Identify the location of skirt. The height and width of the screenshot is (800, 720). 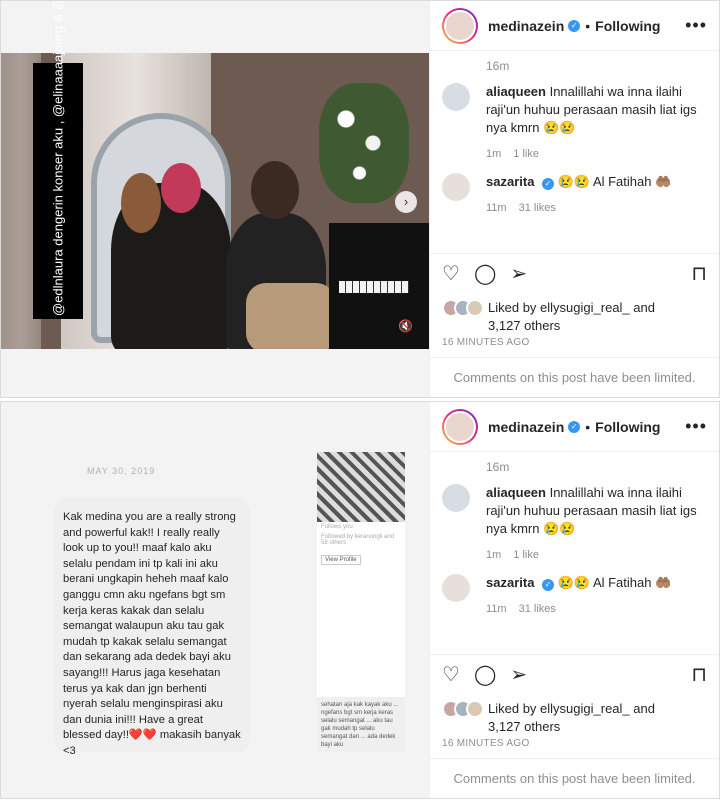
(291, 316).